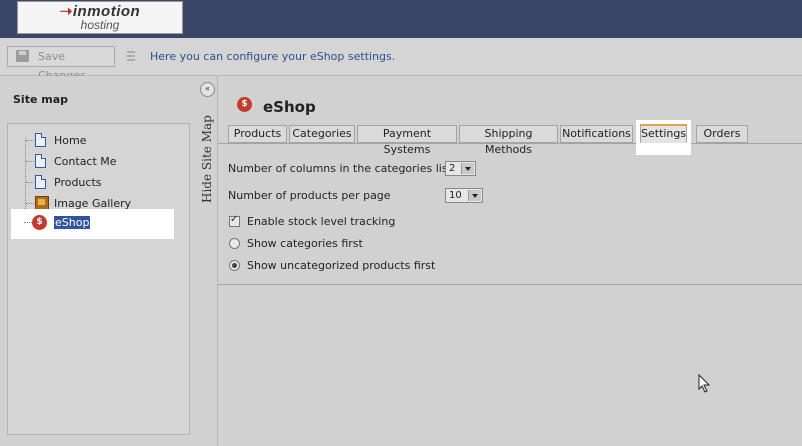 The height and width of the screenshot is (446, 802). What do you see at coordinates (61, 64) in the screenshot?
I see `save-changes-button: Save Changes` at bounding box center [61, 64].